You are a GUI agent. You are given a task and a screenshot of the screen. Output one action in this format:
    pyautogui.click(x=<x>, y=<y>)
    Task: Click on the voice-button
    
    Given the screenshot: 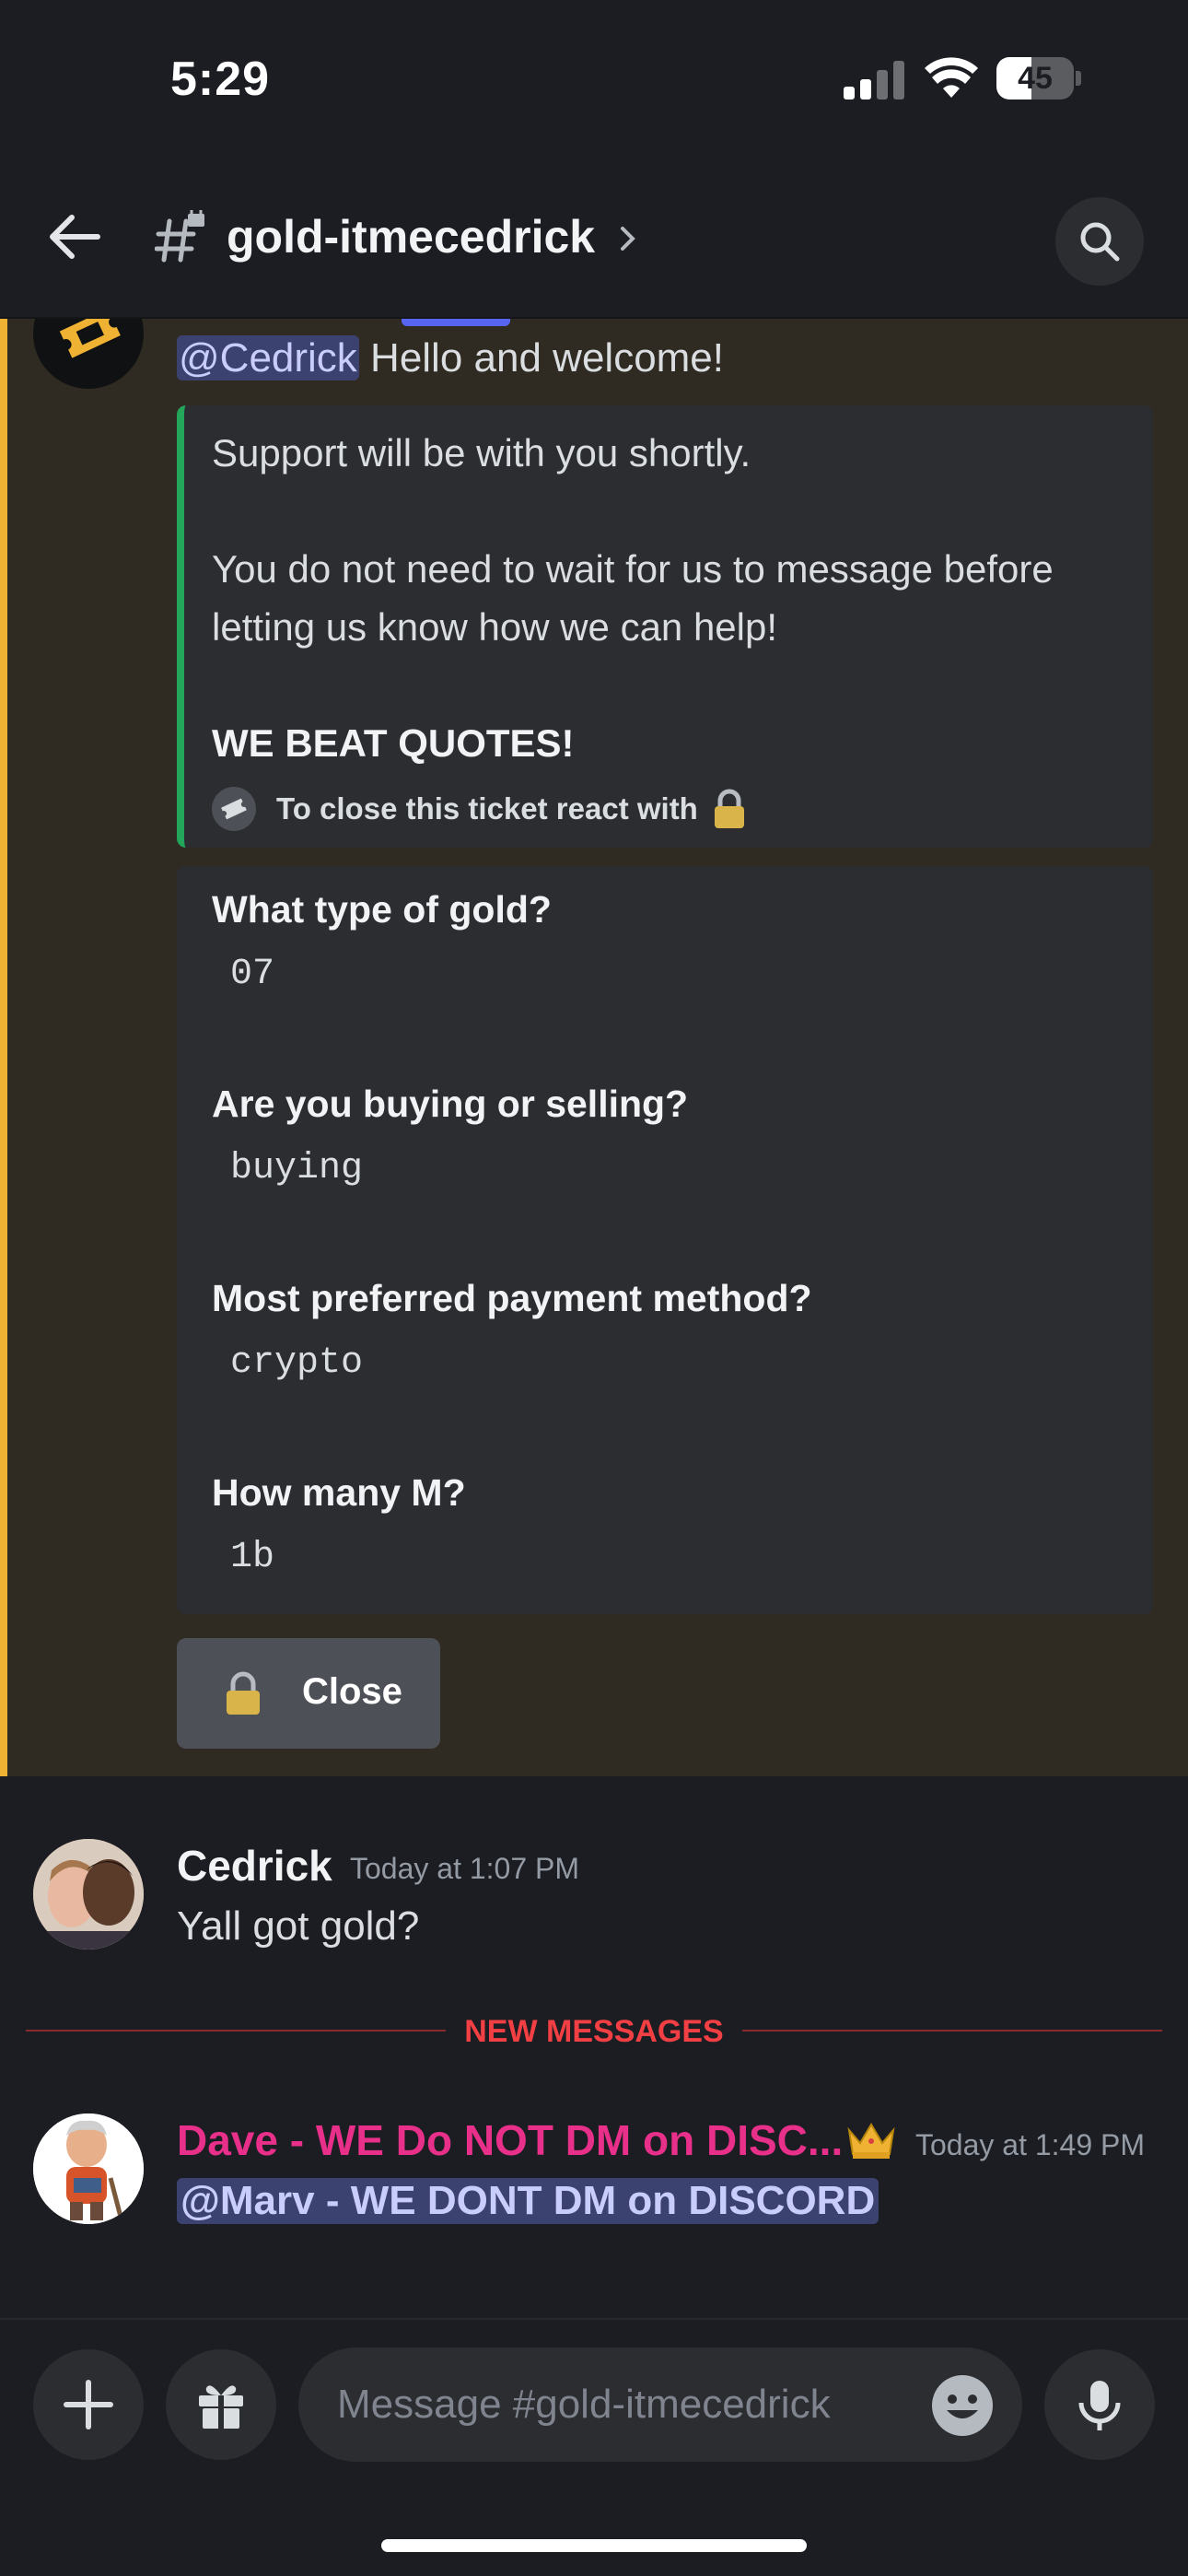 What is the action you would take?
    pyautogui.click(x=1099, y=2404)
    